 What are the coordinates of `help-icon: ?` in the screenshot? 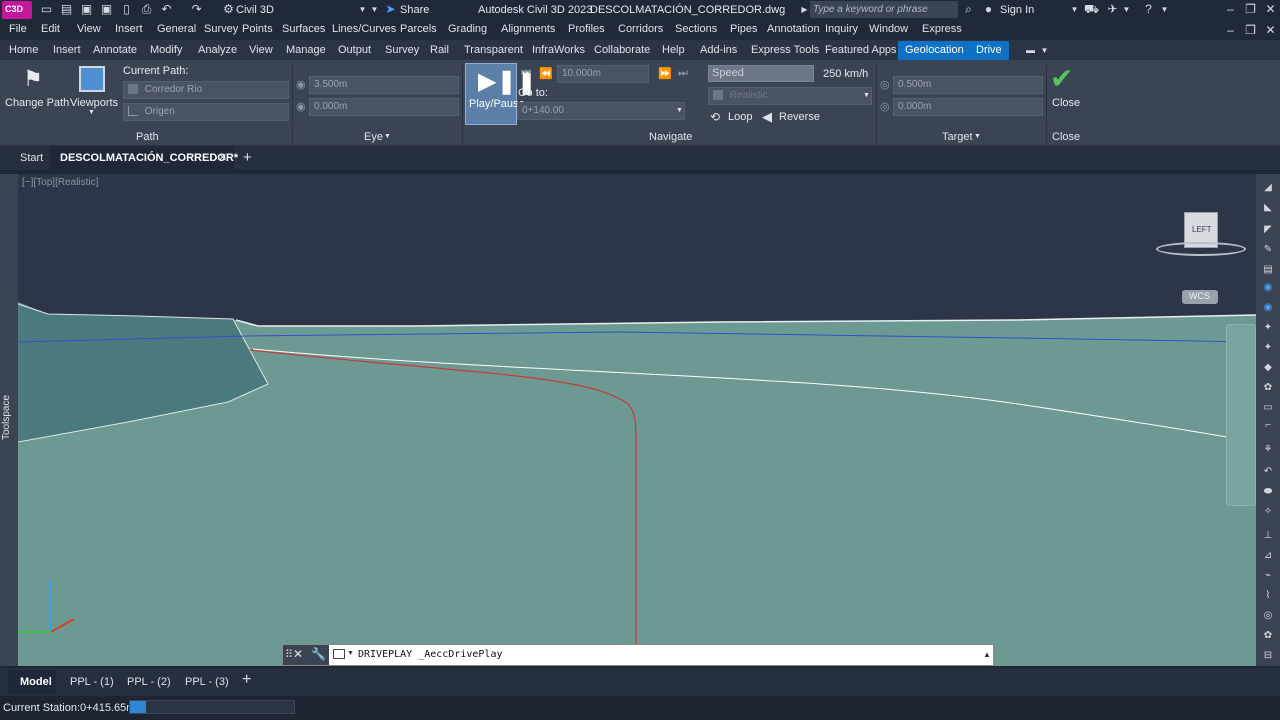 It's located at (1148, 9).